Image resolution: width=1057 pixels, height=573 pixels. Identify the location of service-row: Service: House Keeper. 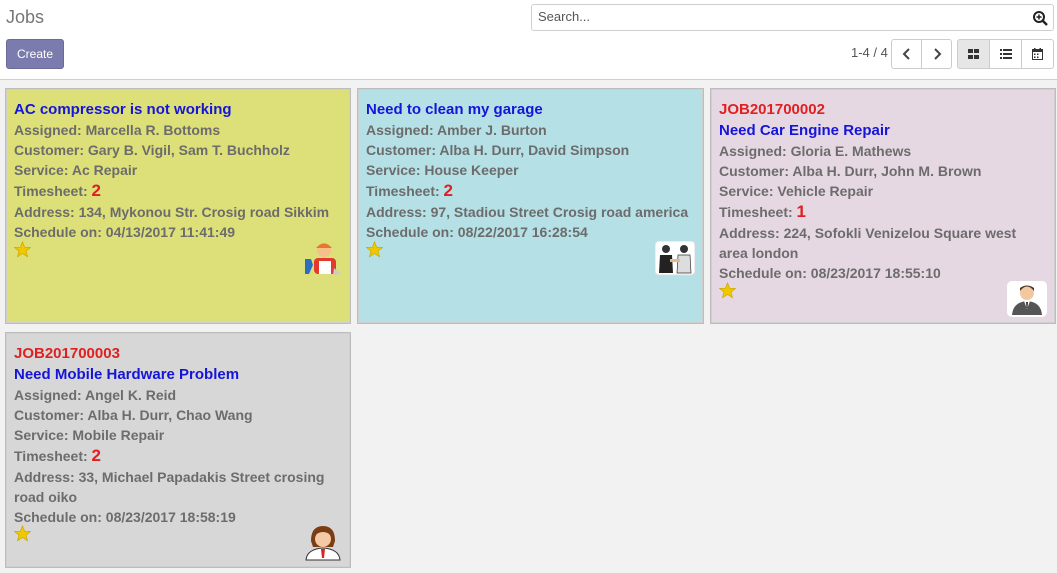
(530, 170).